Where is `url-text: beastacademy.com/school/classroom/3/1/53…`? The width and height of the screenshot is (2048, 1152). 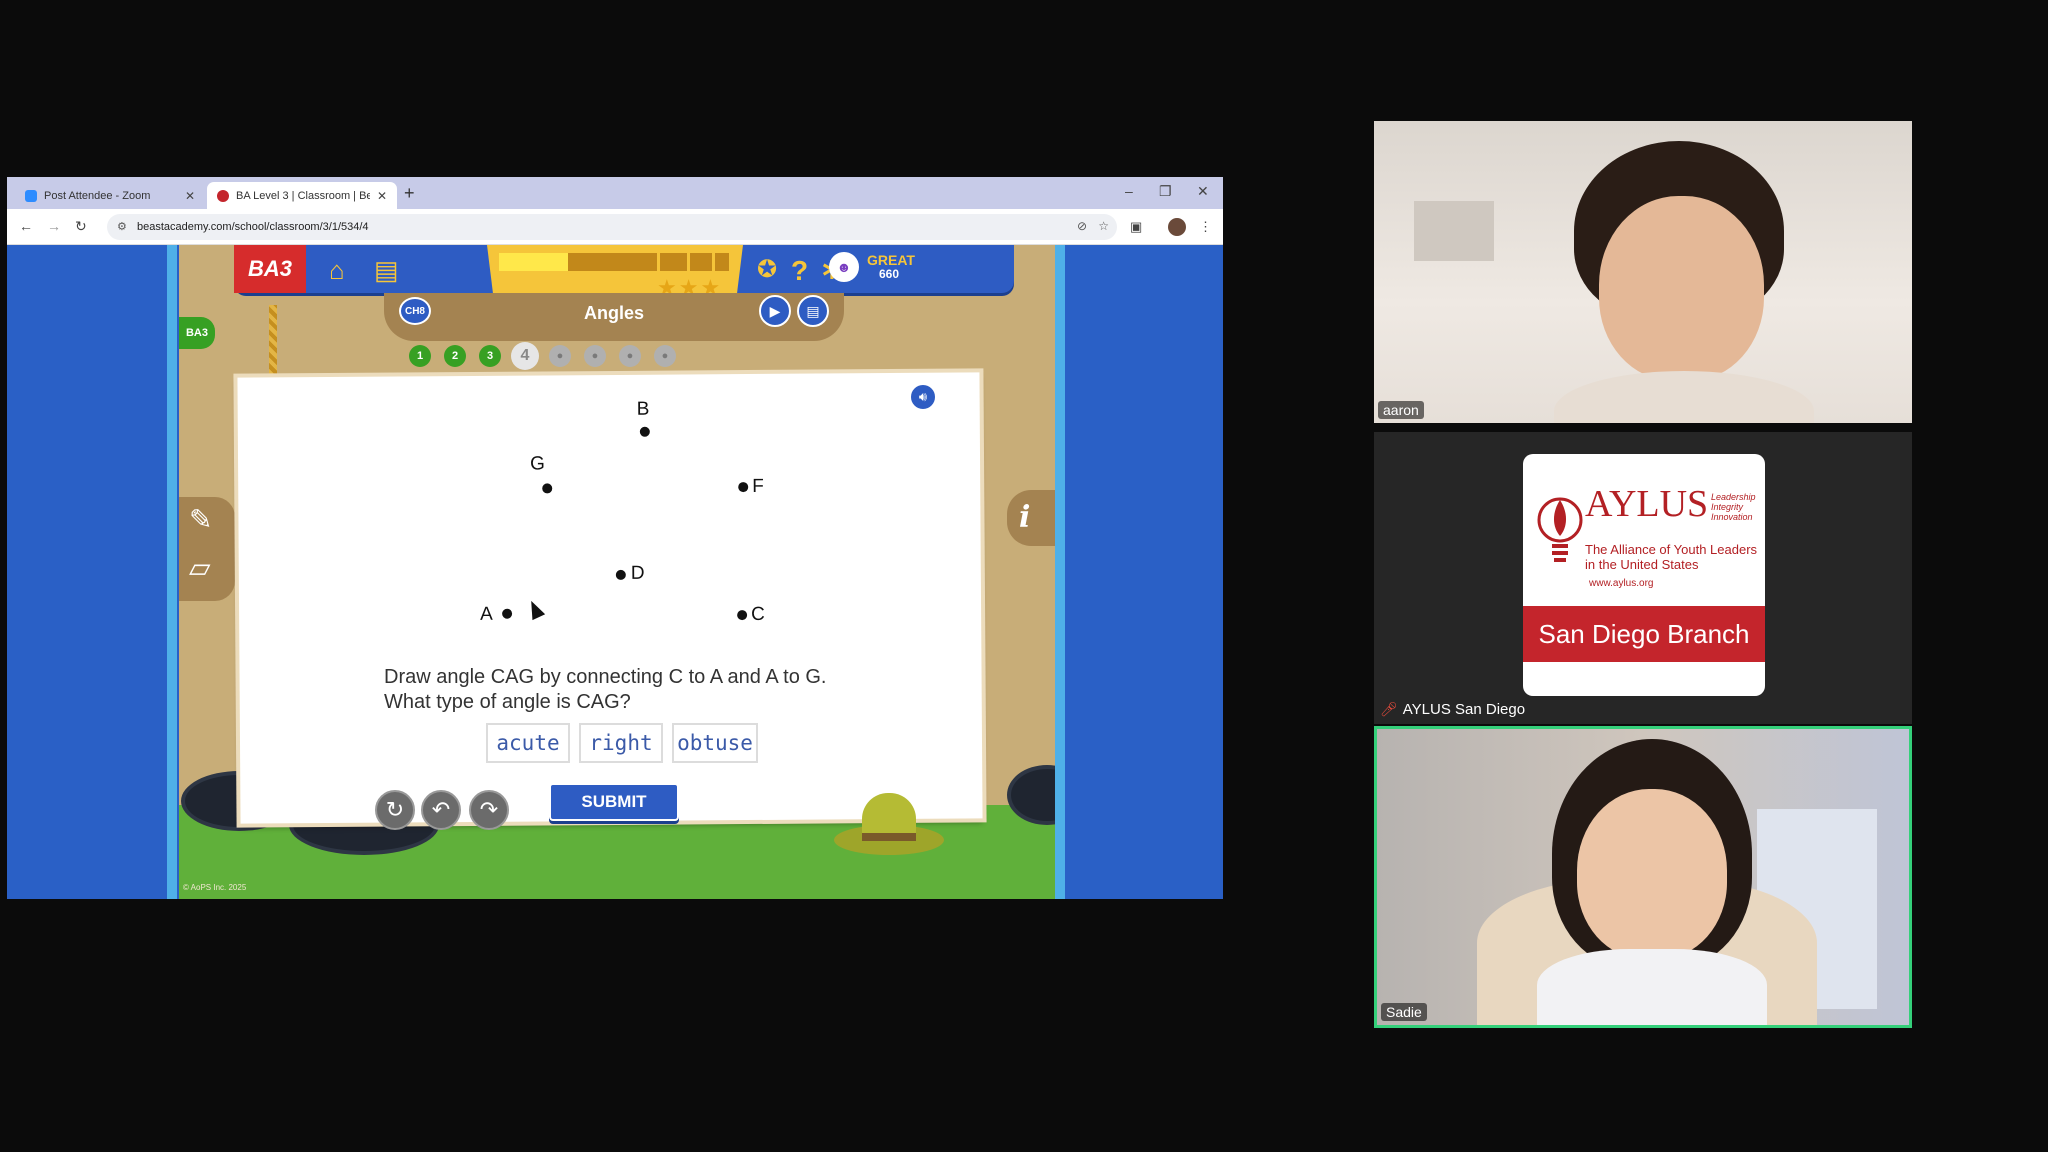
url-text: beastacademy.com/school/classroom/3/1/53… is located at coordinates (253, 227).